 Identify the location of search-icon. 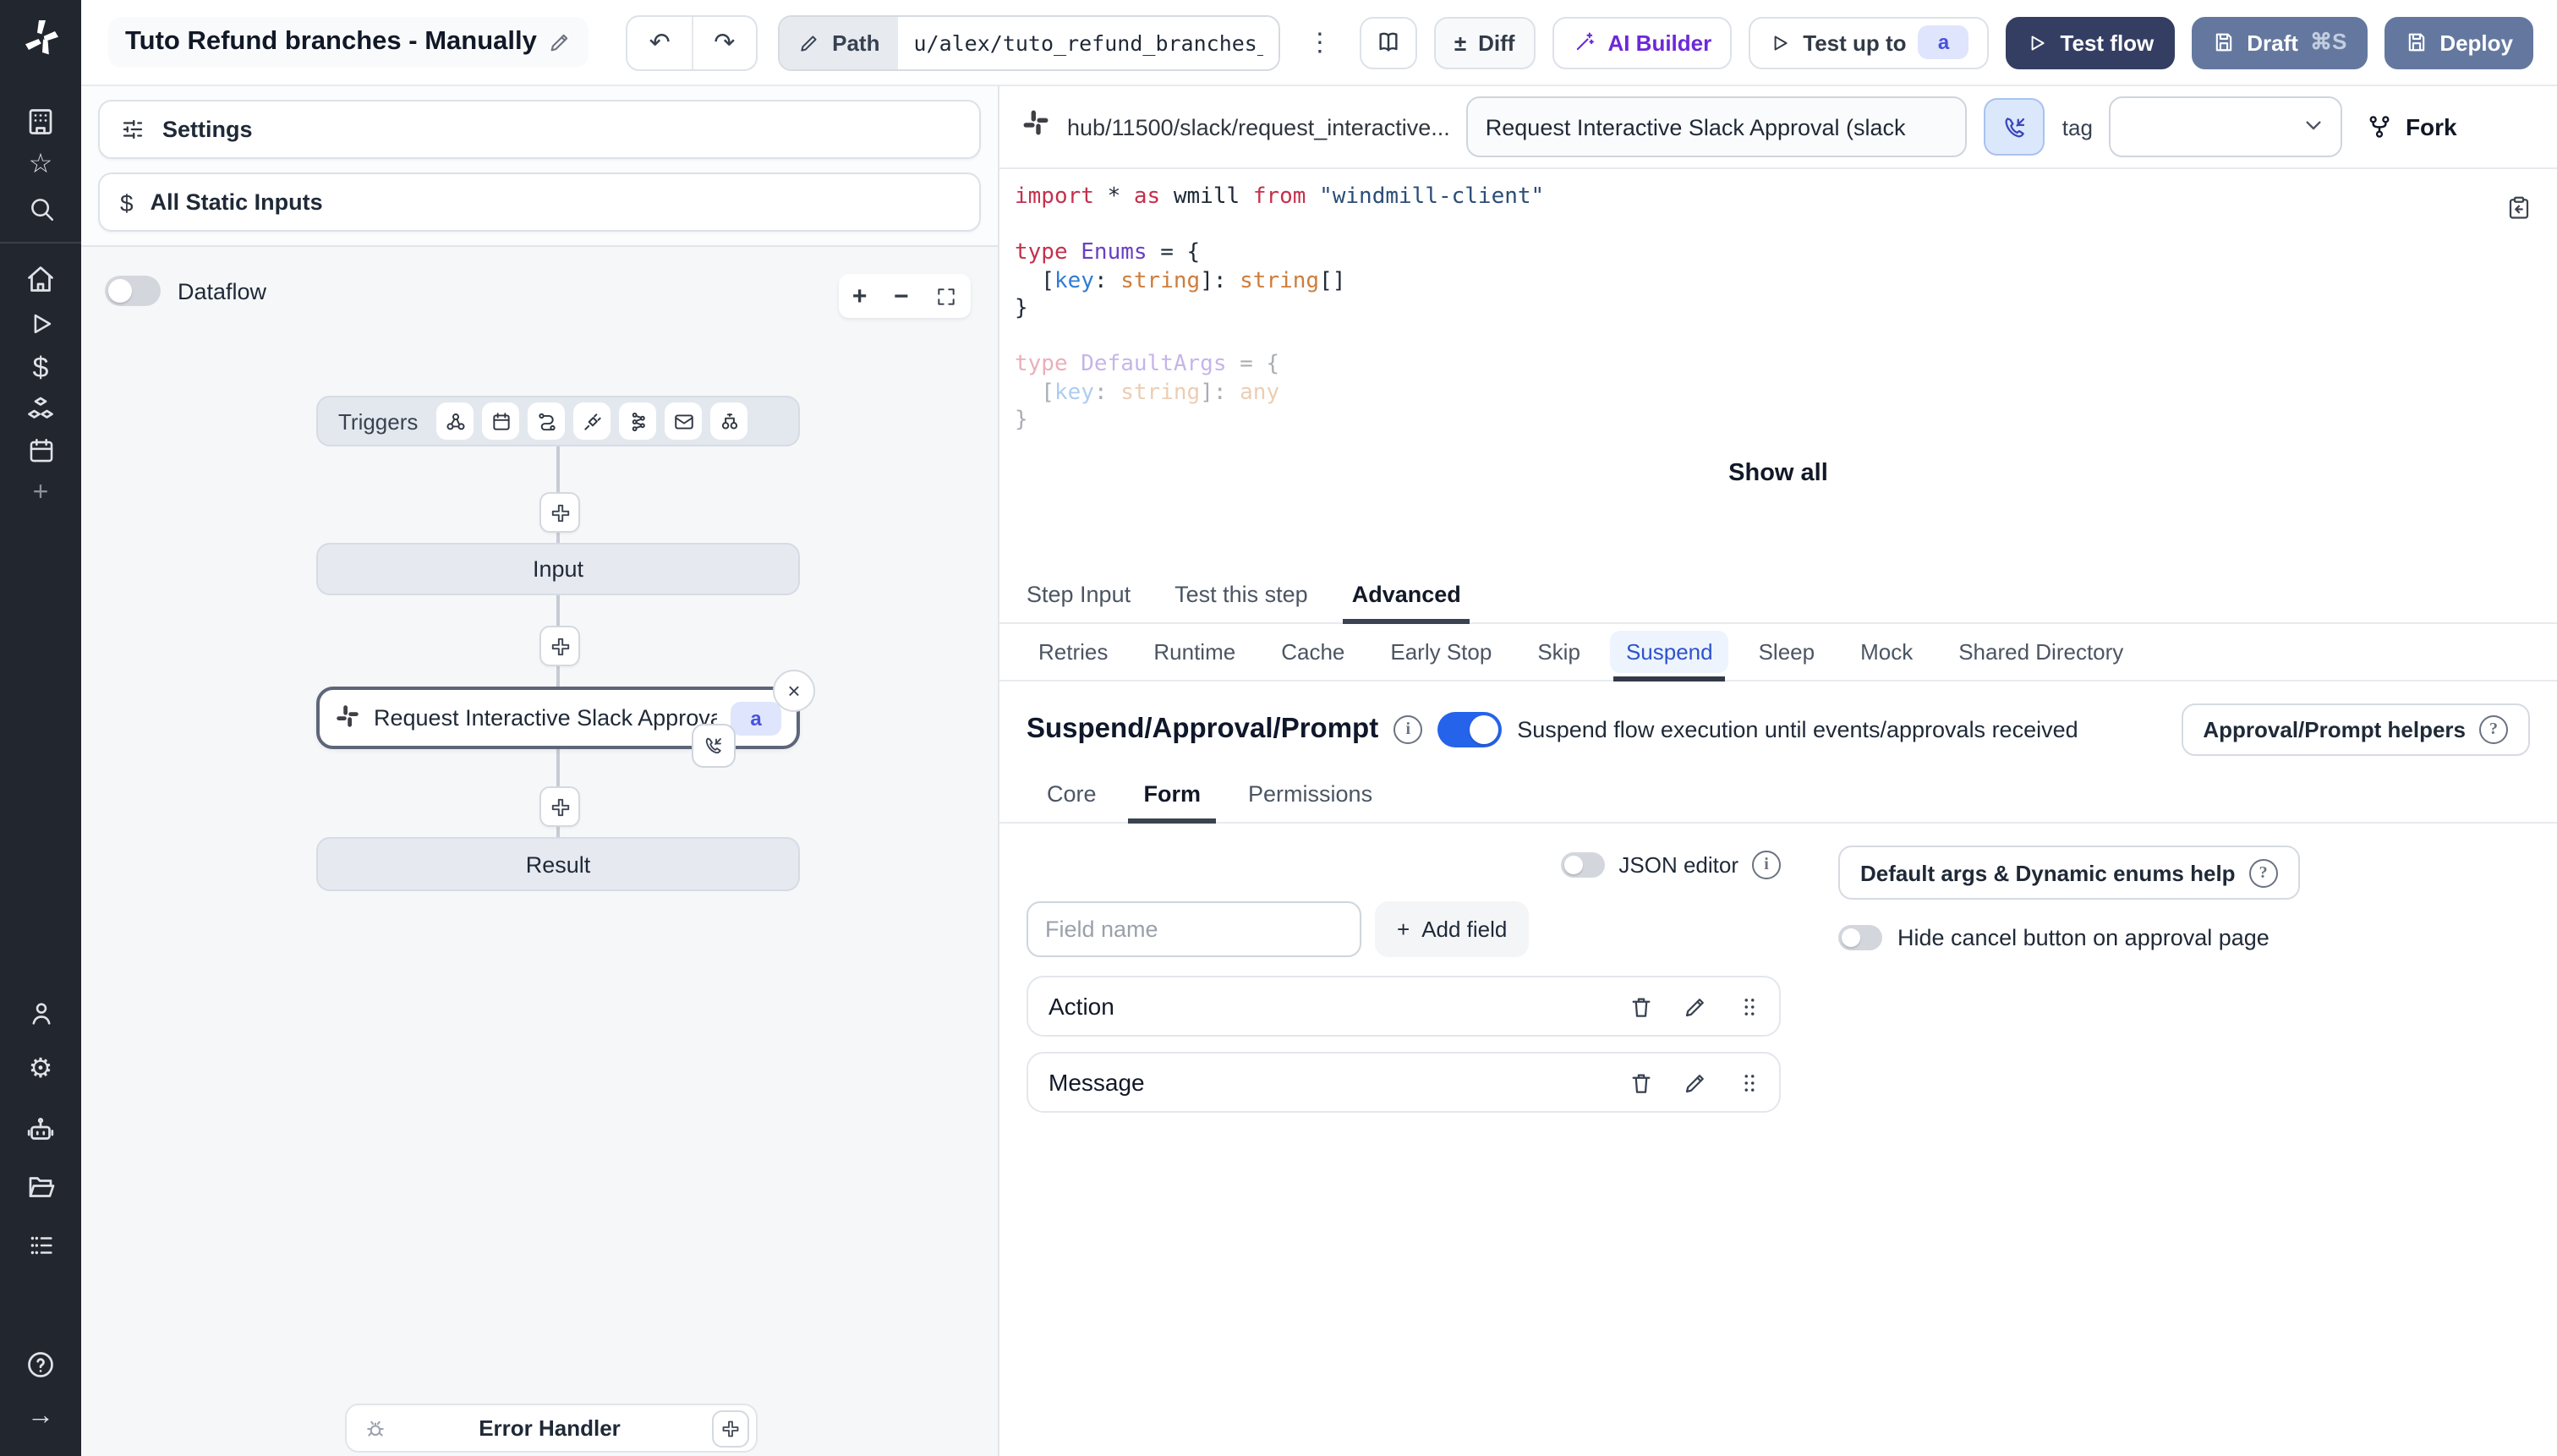
(40, 208).